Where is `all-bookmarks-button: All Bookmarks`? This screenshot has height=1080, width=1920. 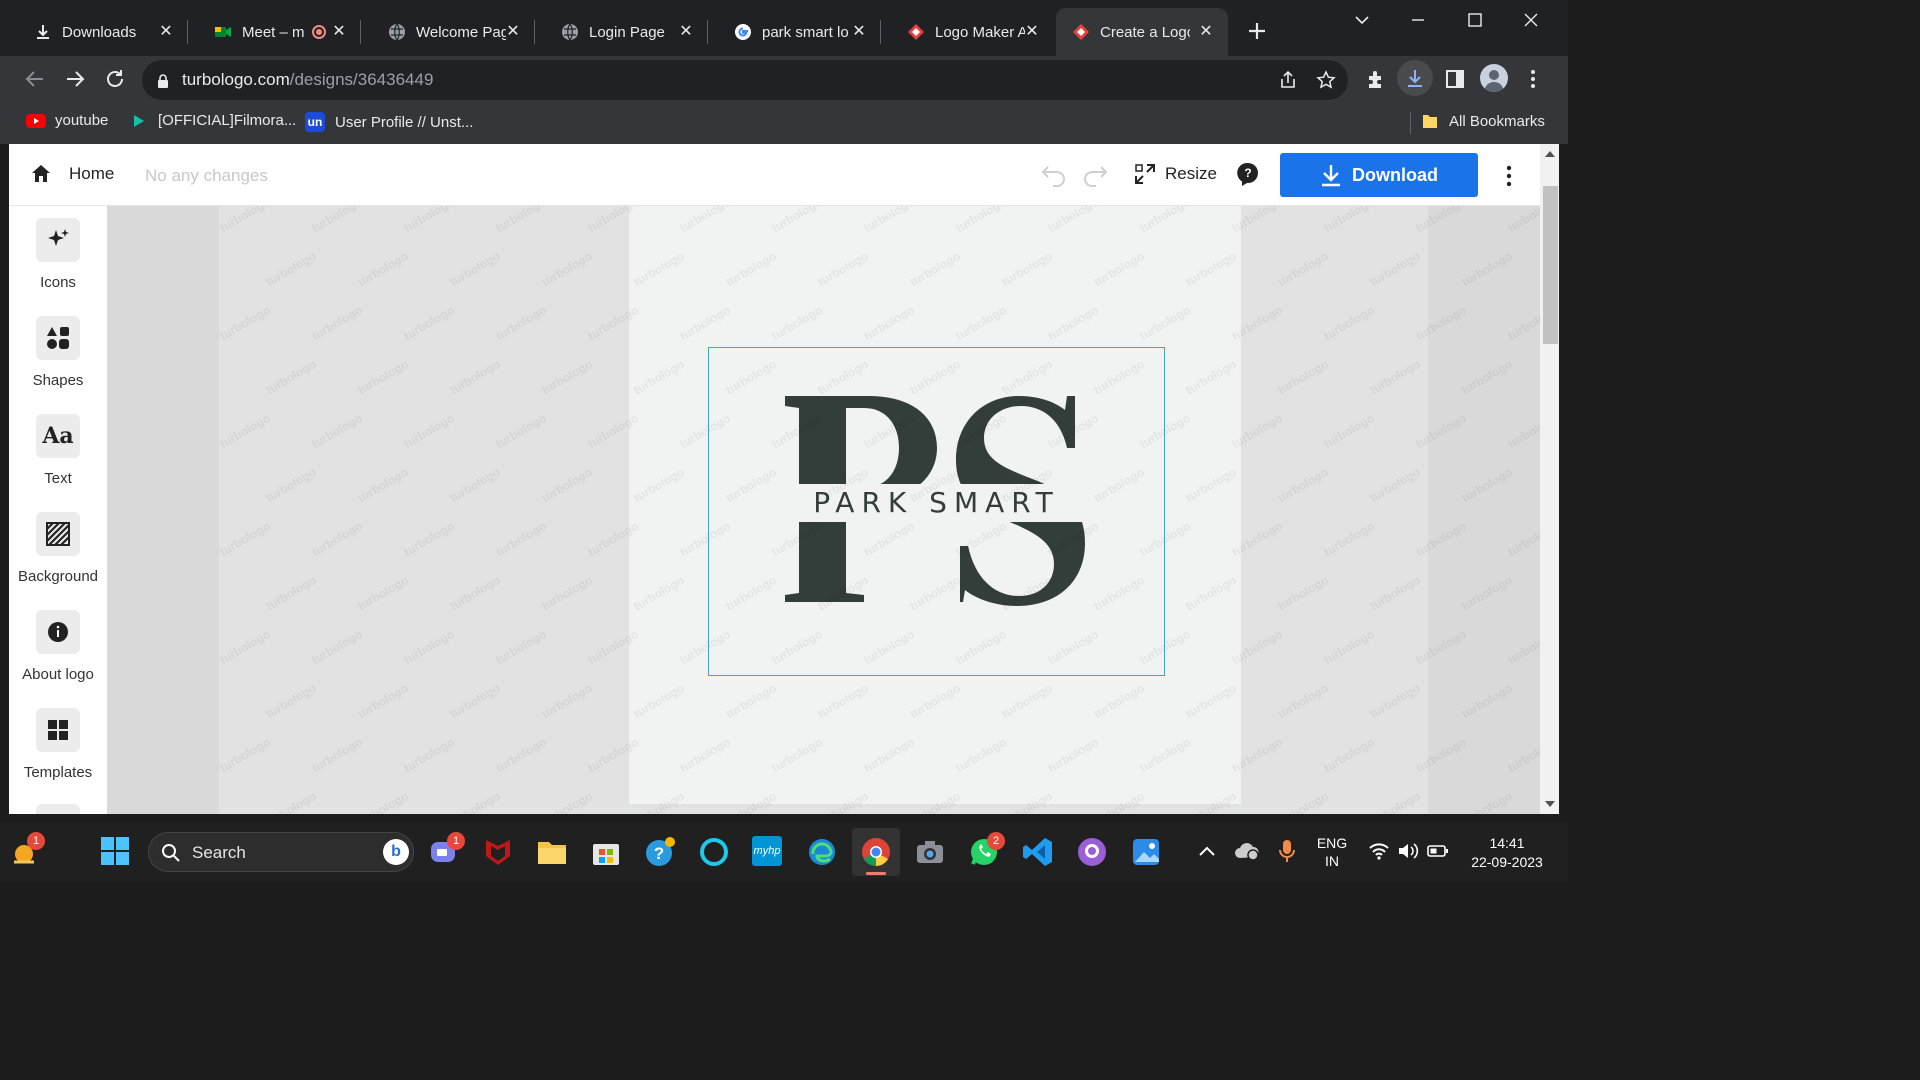 all-bookmarks-button: All Bookmarks is located at coordinates (1483, 121).